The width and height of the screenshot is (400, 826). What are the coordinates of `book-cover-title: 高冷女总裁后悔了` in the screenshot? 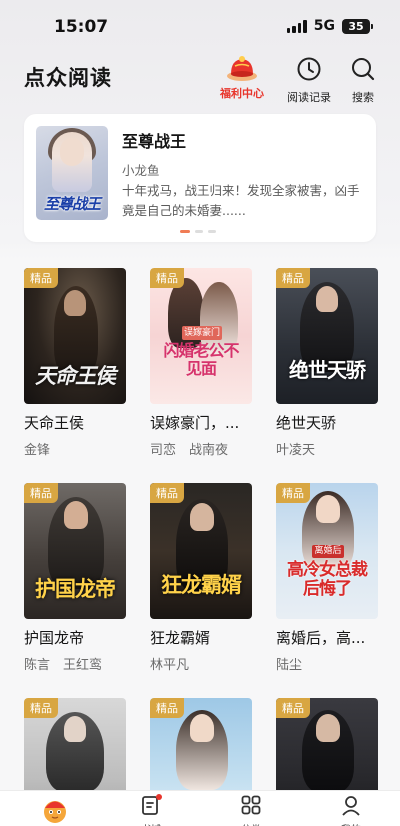 It's located at (327, 579).